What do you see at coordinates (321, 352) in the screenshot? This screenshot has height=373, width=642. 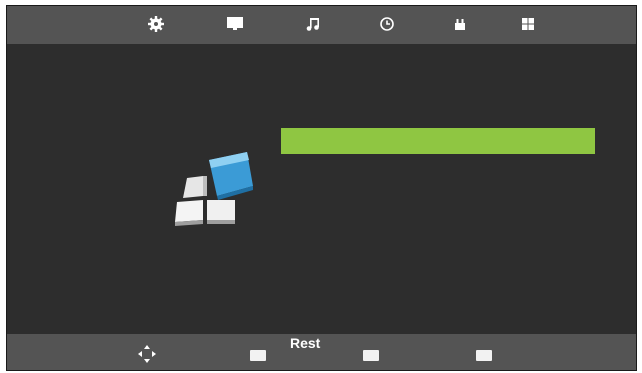 I see `bottom-help-bar: Rest` at bounding box center [321, 352].